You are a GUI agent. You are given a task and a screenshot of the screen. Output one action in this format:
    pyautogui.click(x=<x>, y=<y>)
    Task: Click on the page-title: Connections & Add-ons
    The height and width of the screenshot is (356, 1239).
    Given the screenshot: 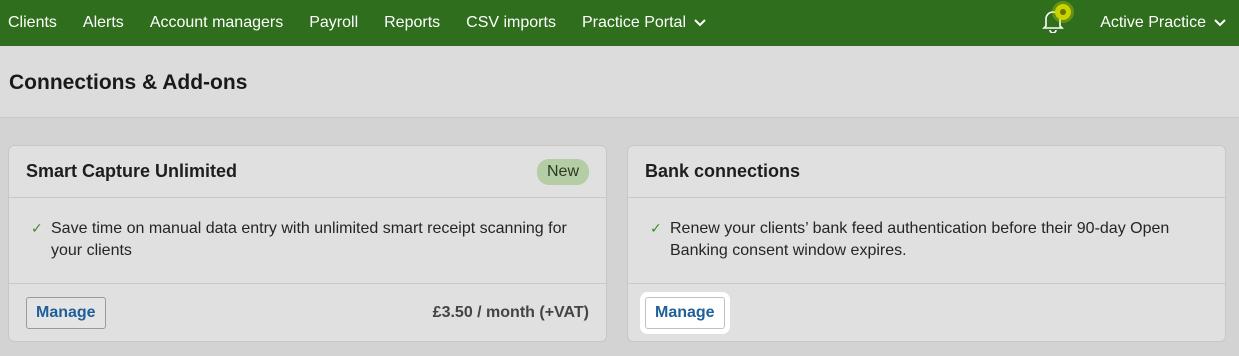 What is the action you would take?
    pyautogui.click(x=128, y=82)
    